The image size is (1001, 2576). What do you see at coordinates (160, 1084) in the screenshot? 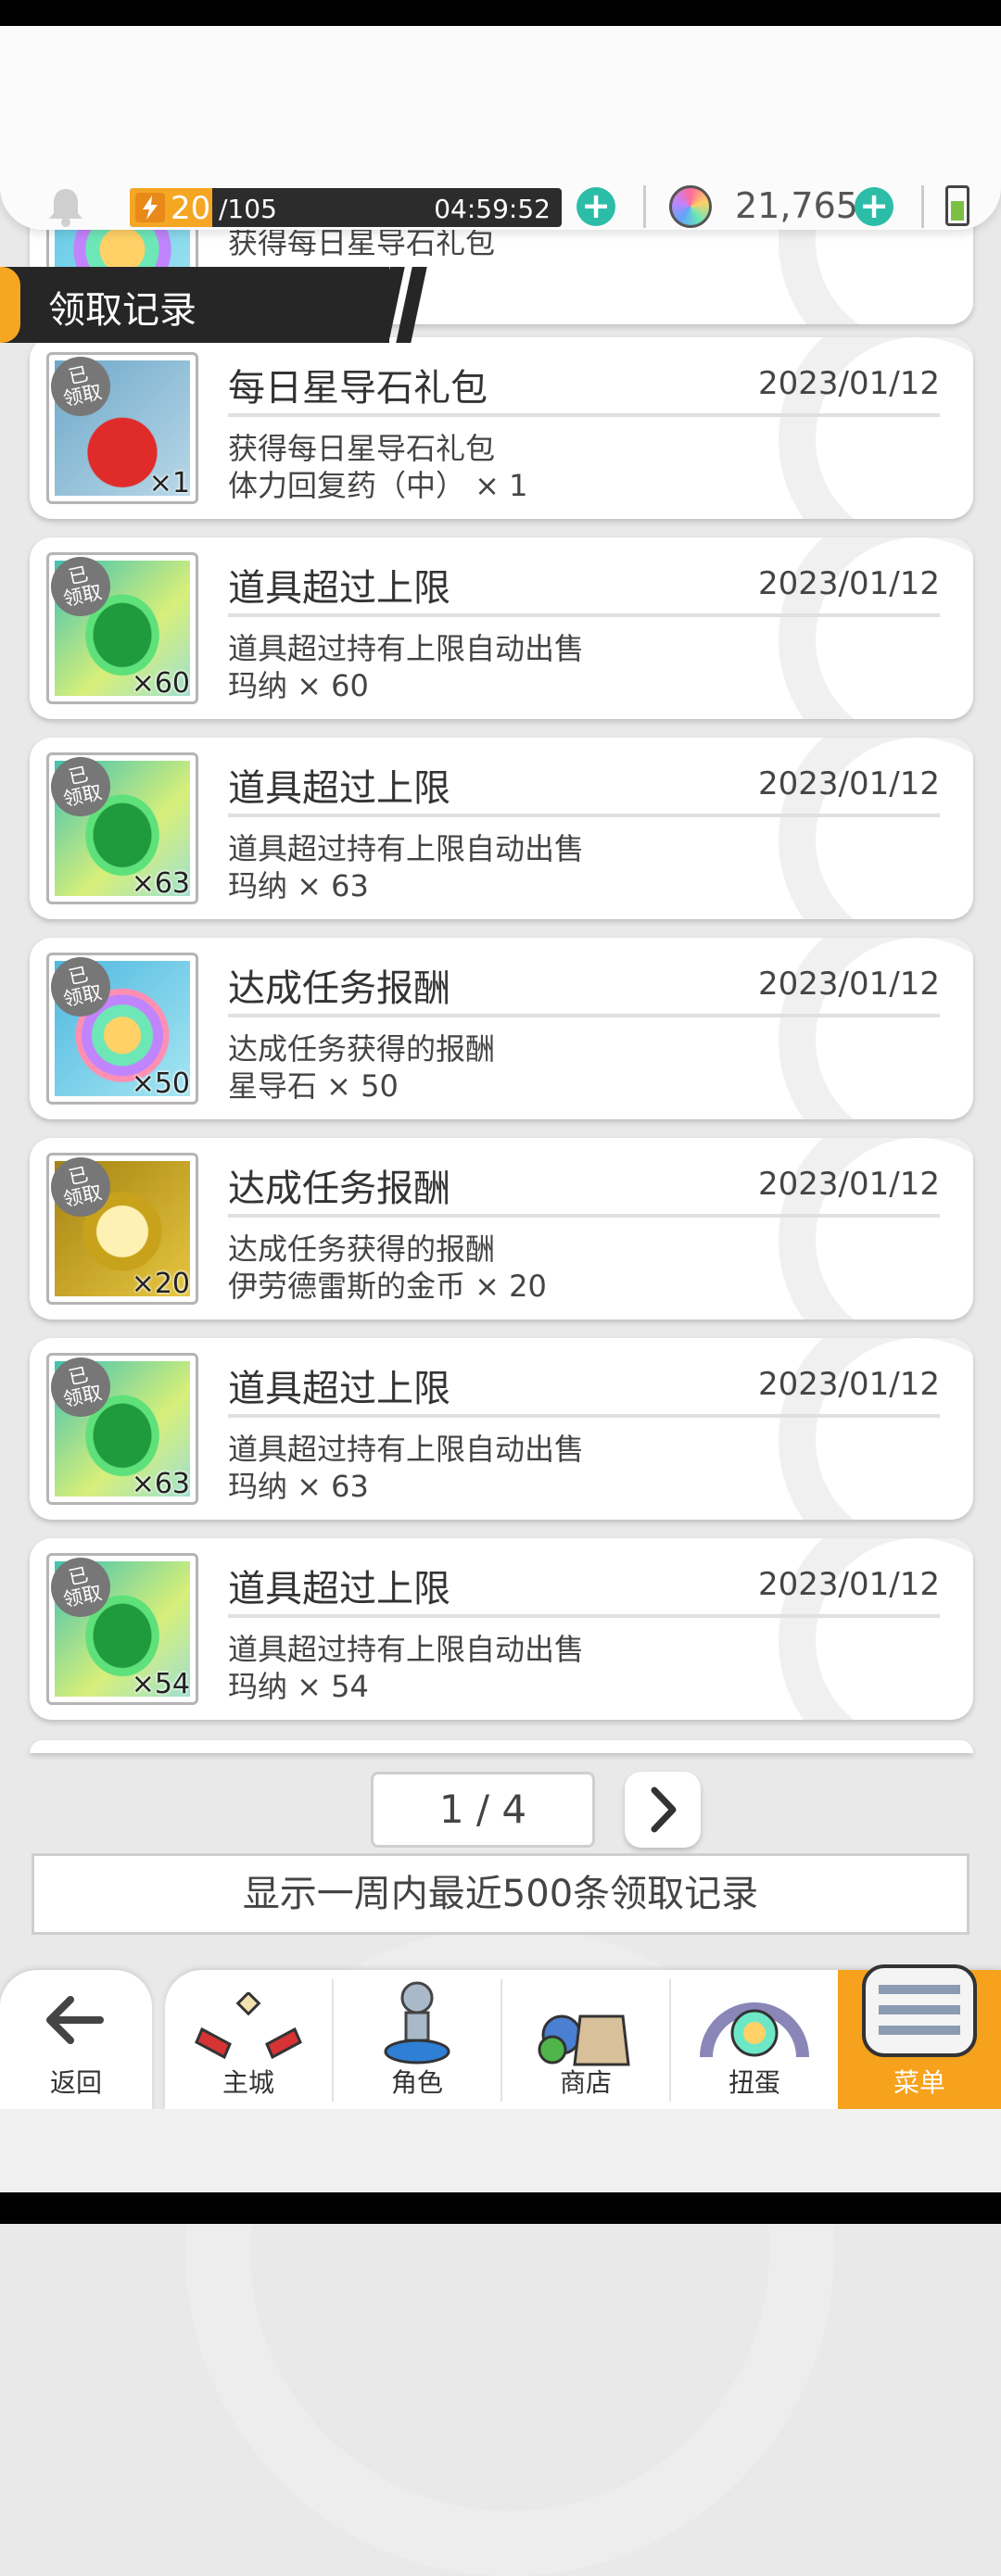
I see `item-quantity: ×50` at bounding box center [160, 1084].